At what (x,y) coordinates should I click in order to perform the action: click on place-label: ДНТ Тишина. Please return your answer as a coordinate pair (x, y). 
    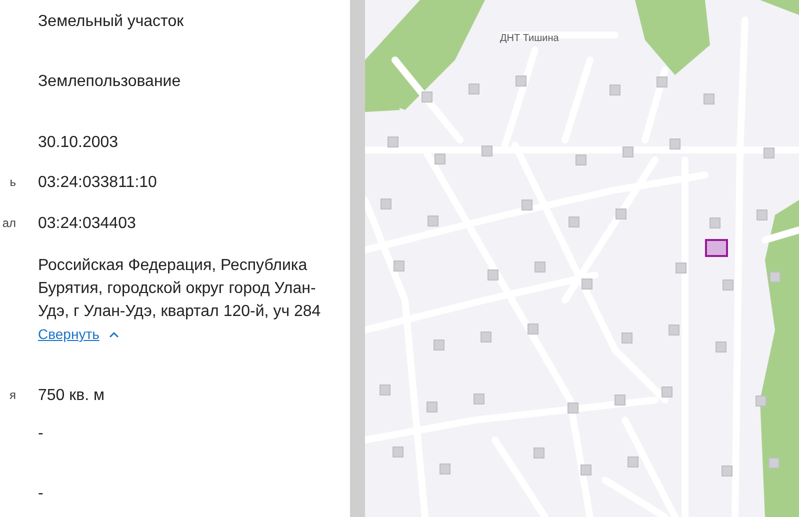
    Looking at the image, I should click on (529, 38).